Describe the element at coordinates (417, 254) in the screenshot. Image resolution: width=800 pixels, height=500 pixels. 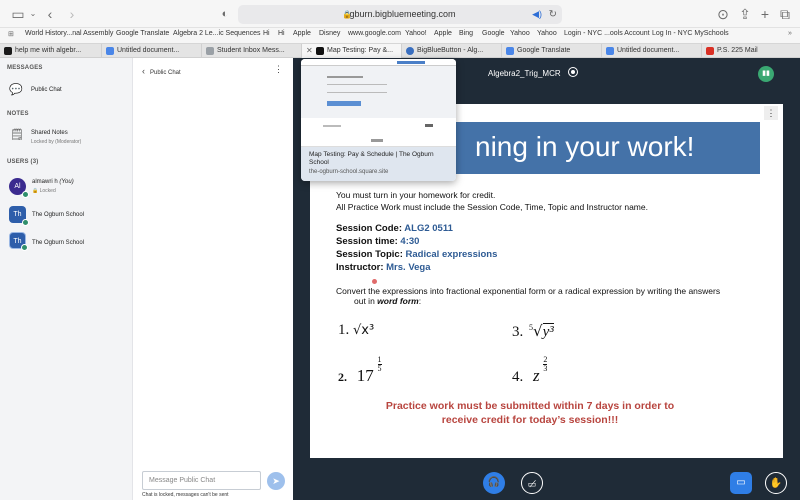
I see `session-topic: Session Topic: Radical expressions` at that location.